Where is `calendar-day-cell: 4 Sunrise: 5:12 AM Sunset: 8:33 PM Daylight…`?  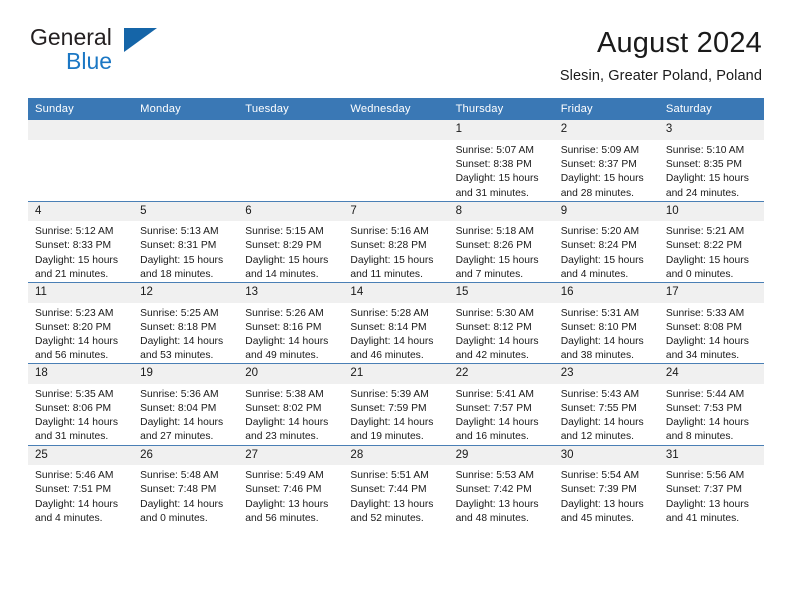
calendar-day-cell: 4 Sunrise: 5:12 AM Sunset: 8:33 PM Daylight… is located at coordinates (81, 241).